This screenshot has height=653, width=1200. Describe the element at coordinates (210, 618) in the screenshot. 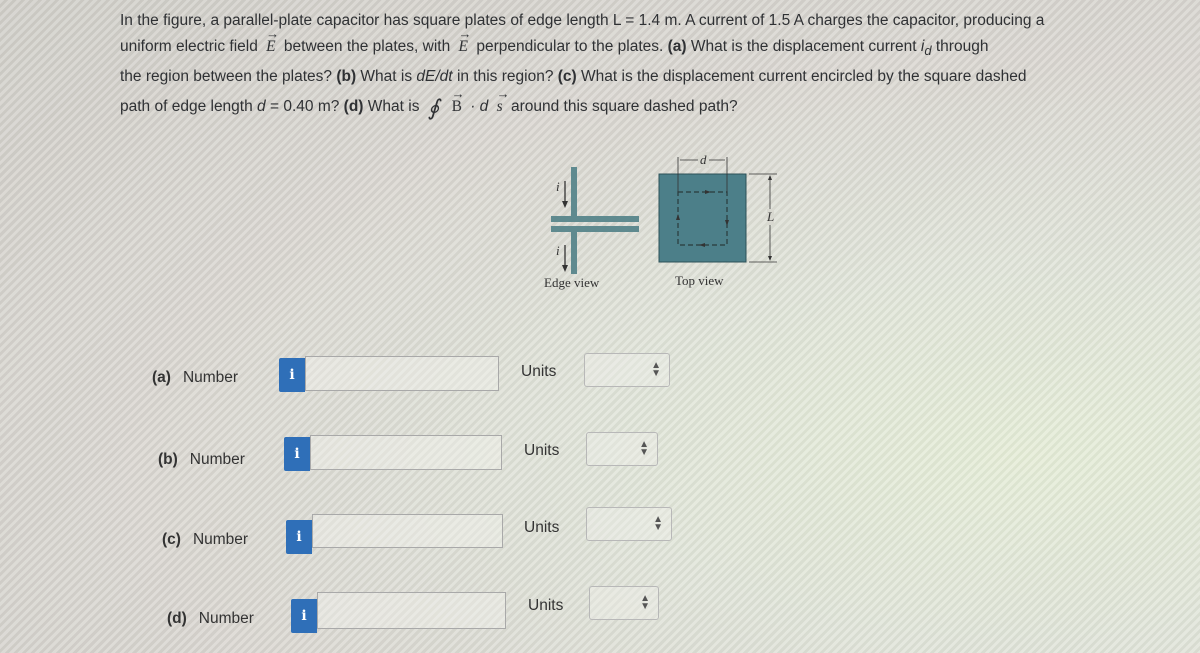

I see `part-label: (d) Number` at that location.